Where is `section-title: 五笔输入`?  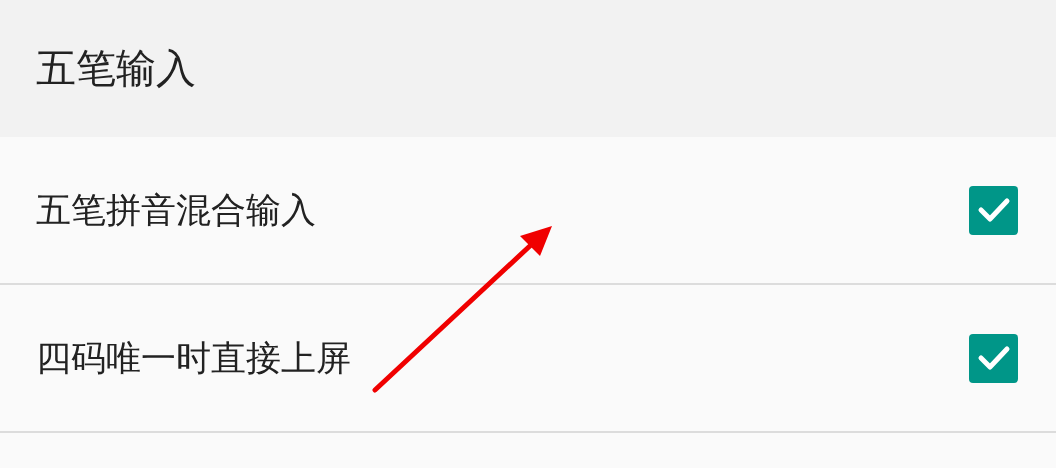 section-title: 五笔输入 is located at coordinates (116, 68).